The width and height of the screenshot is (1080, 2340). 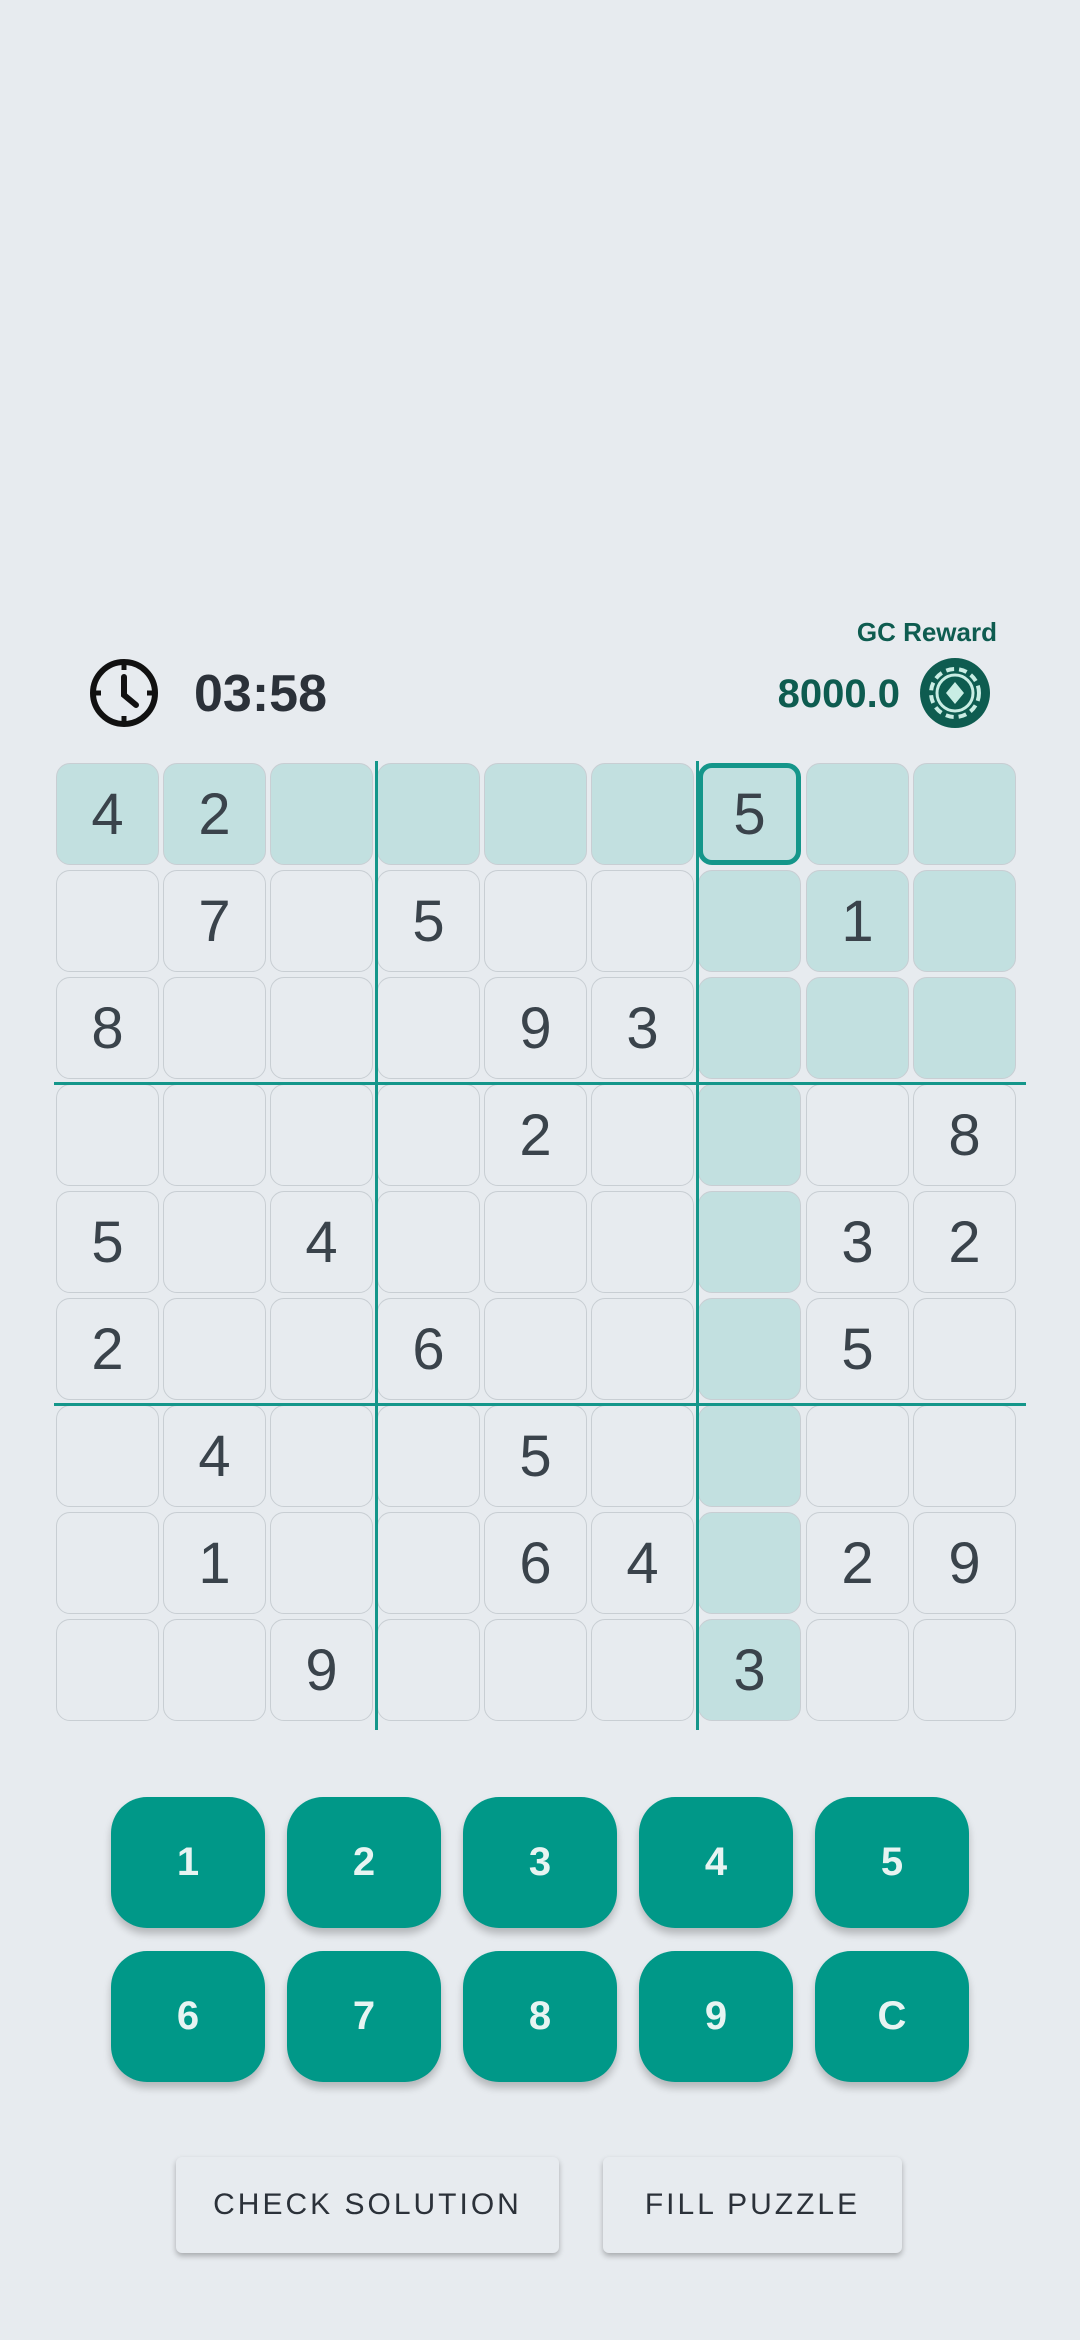 I want to click on number-key-4: 4, so click(x=716, y=1862).